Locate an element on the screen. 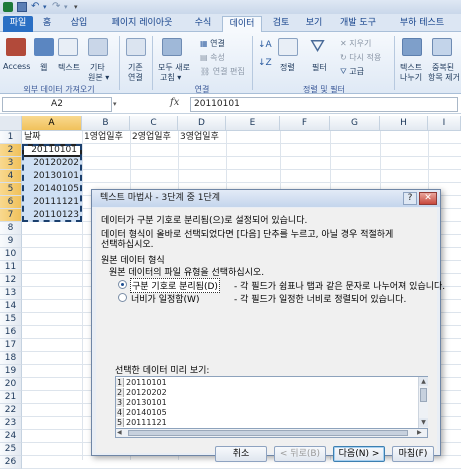  preview-vertical-scrollbar: ▲ ▼ is located at coordinates (423, 402).